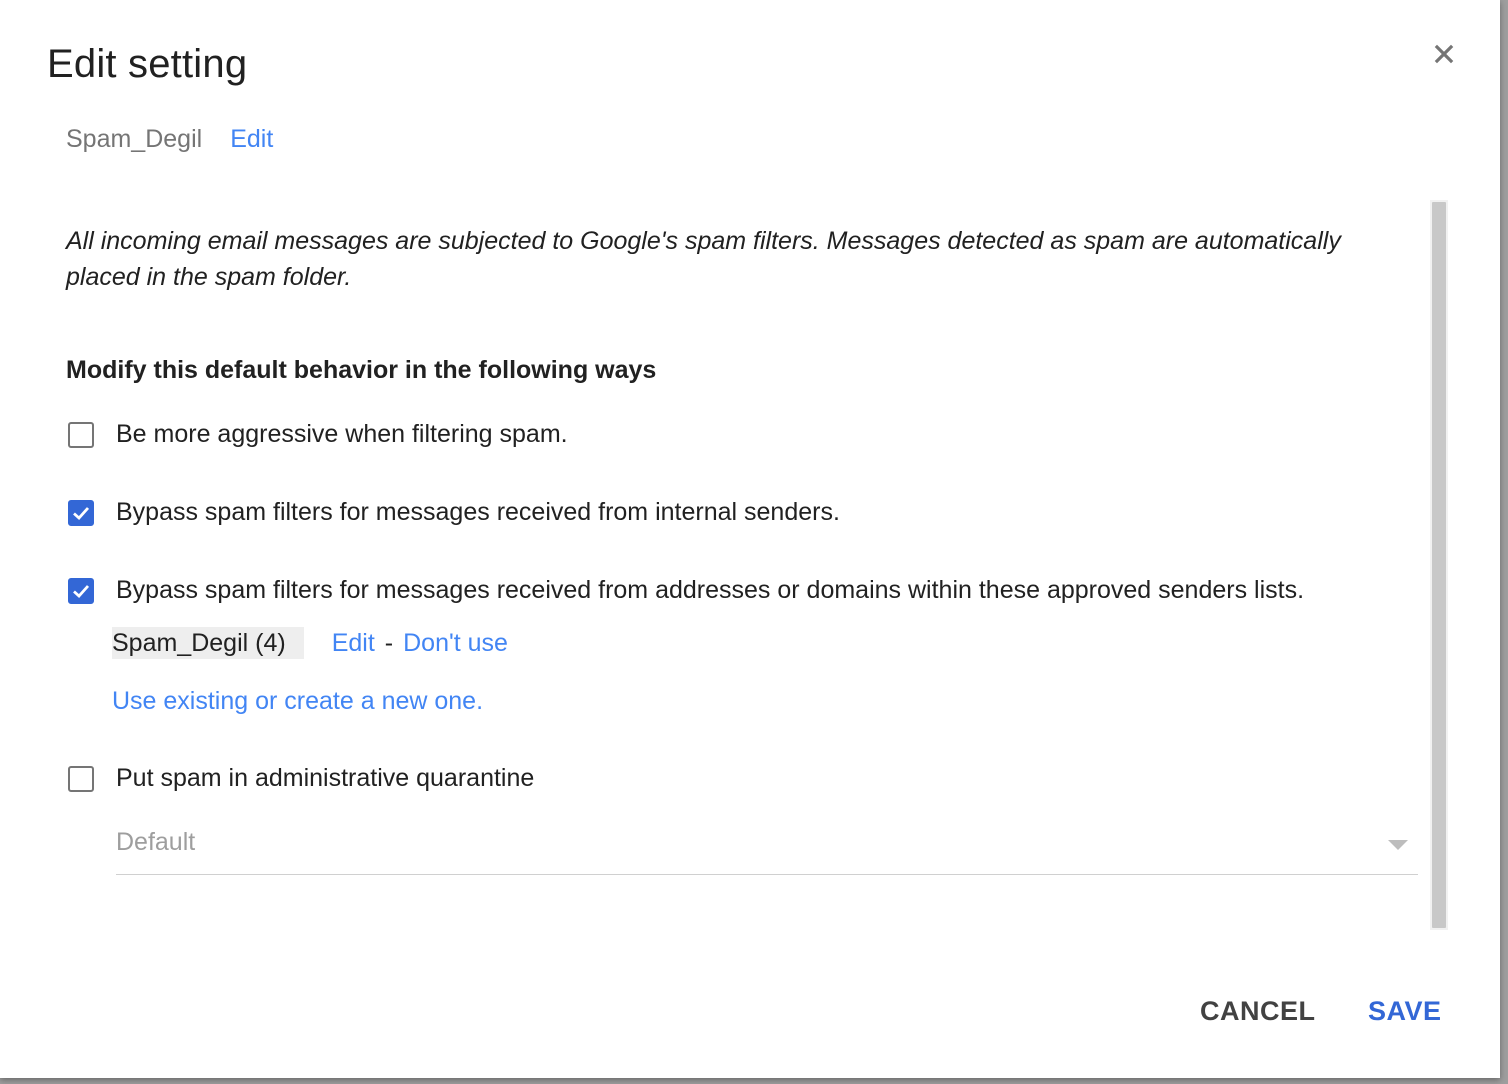 The image size is (1508, 1084). I want to click on setting-edit-link: Edit, so click(251, 139).